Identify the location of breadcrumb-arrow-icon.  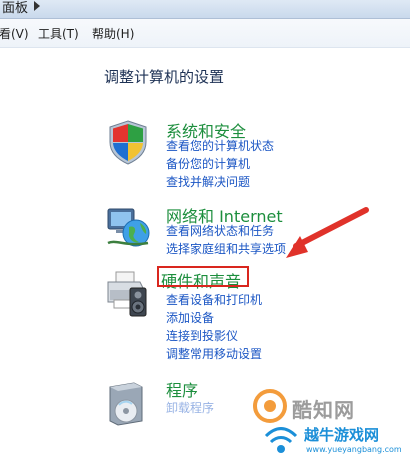
(37, 6).